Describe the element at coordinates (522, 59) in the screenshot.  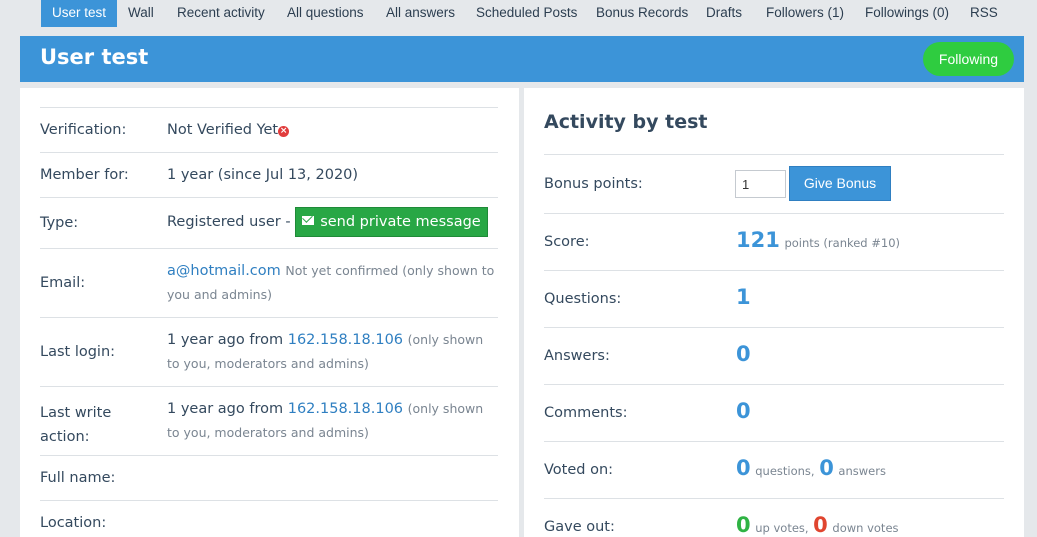
I see `profile-header: User test Following` at that location.